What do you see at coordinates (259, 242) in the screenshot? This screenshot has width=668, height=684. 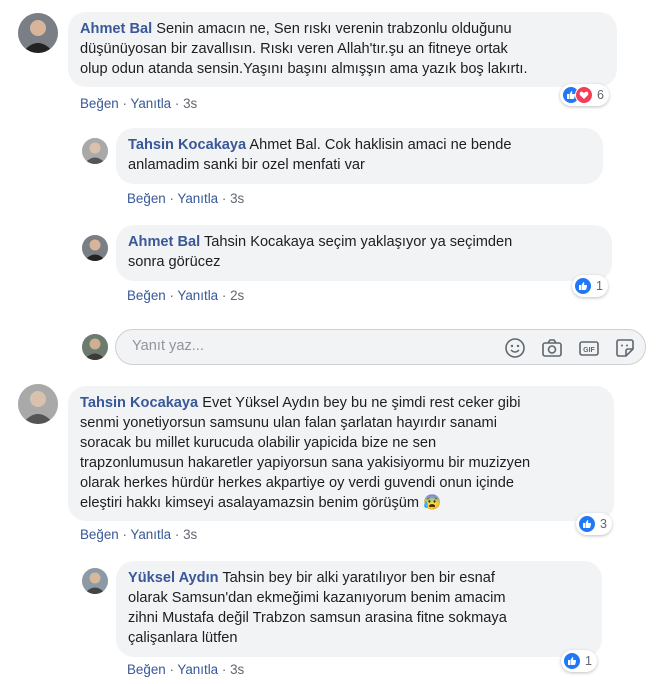 I see `mention-link: Tahsin Kocakaya` at bounding box center [259, 242].